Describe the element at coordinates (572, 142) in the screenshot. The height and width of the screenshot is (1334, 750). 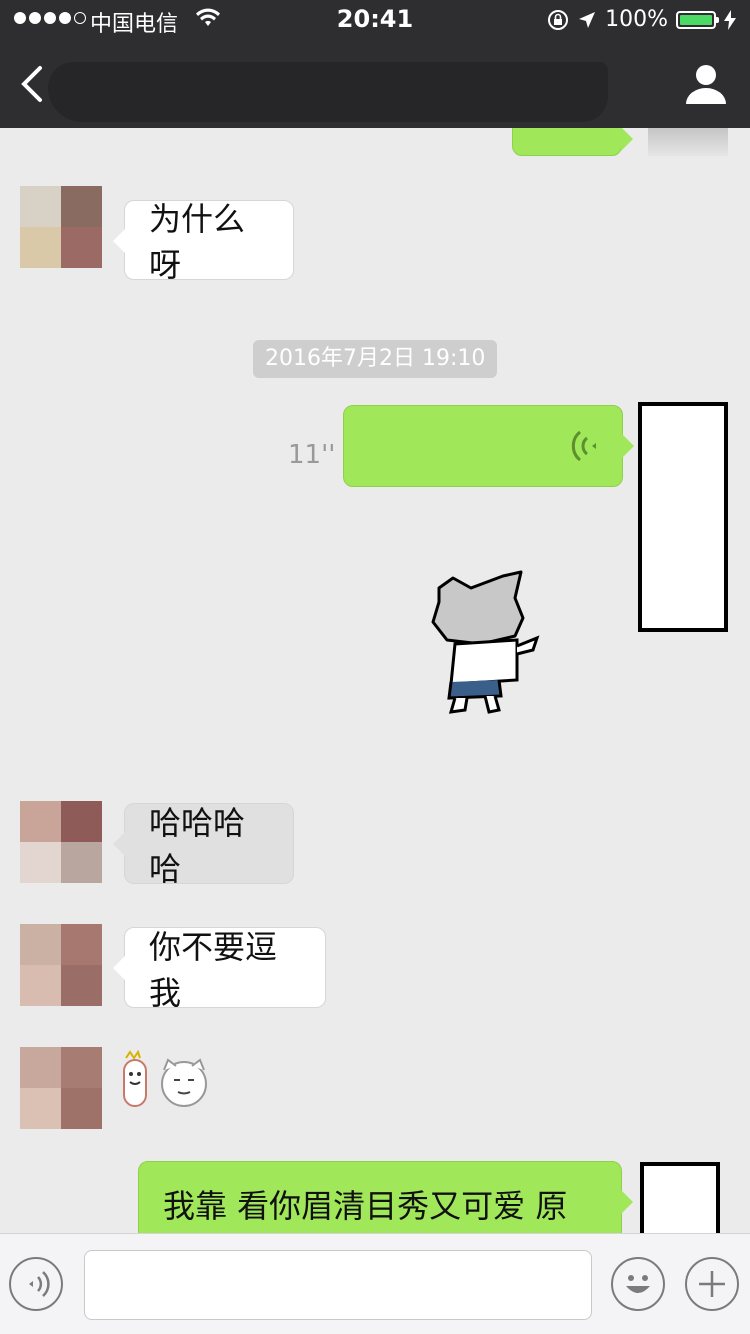
I see `message-bubble-outgoing-cropped` at that location.